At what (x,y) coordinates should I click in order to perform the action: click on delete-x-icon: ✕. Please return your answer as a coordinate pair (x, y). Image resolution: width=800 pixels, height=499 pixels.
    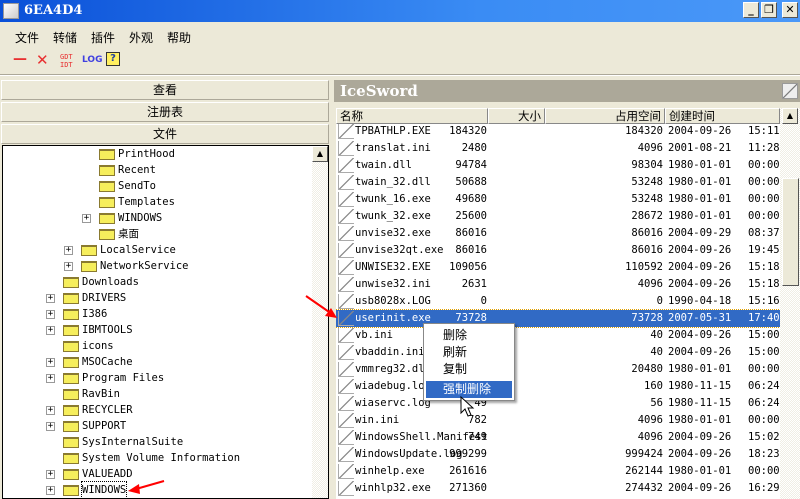
    Looking at the image, I should click on (42, 60).